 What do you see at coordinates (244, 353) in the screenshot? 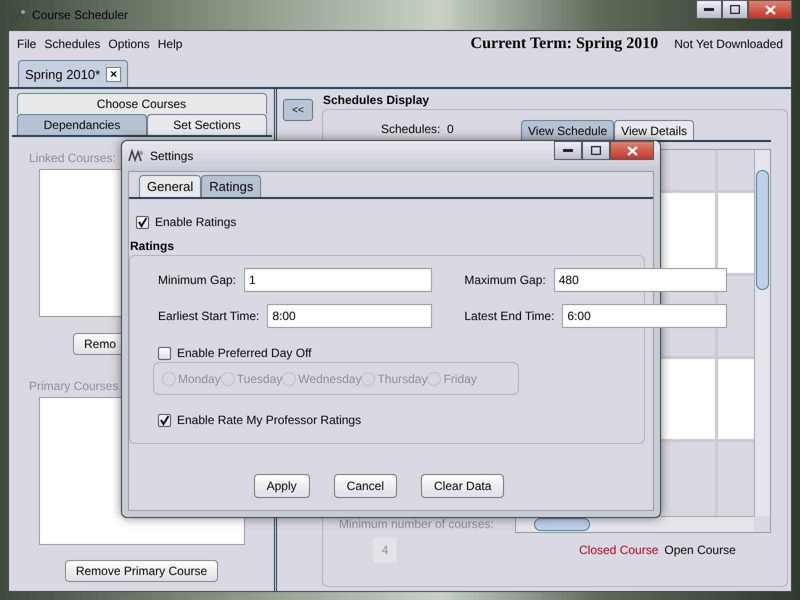
I see `checkbox-label: Enable Preferred Day Off` at bounding box center [244, 353].